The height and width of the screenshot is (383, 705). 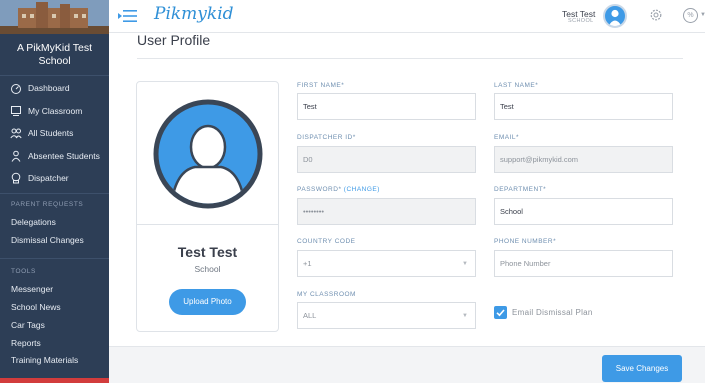 I want to click on country-code-value: +1, so click(x=307, y=263).